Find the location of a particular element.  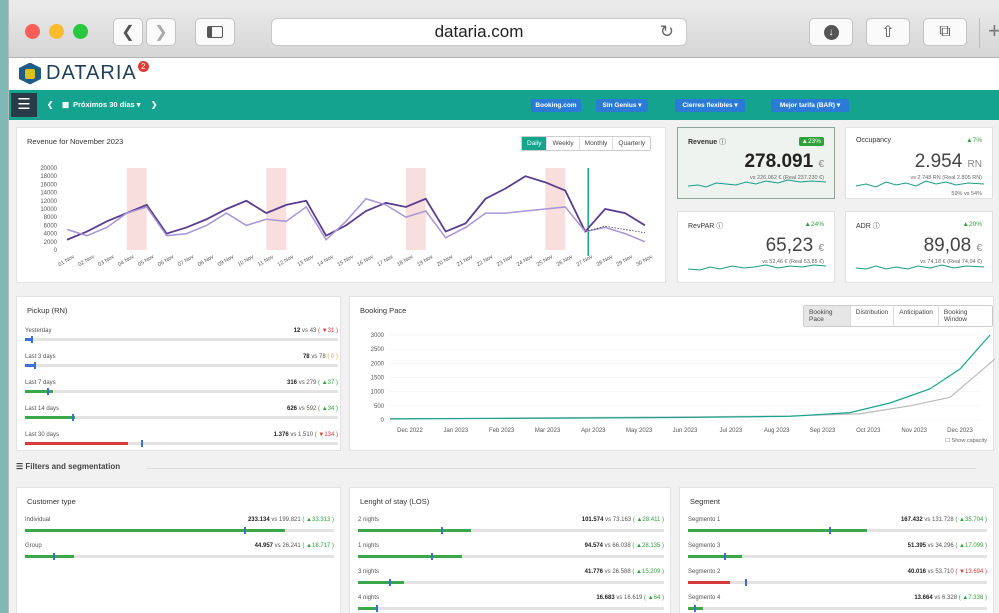

pickup-row-label: Yesterday is located at coordinates (38, 331).